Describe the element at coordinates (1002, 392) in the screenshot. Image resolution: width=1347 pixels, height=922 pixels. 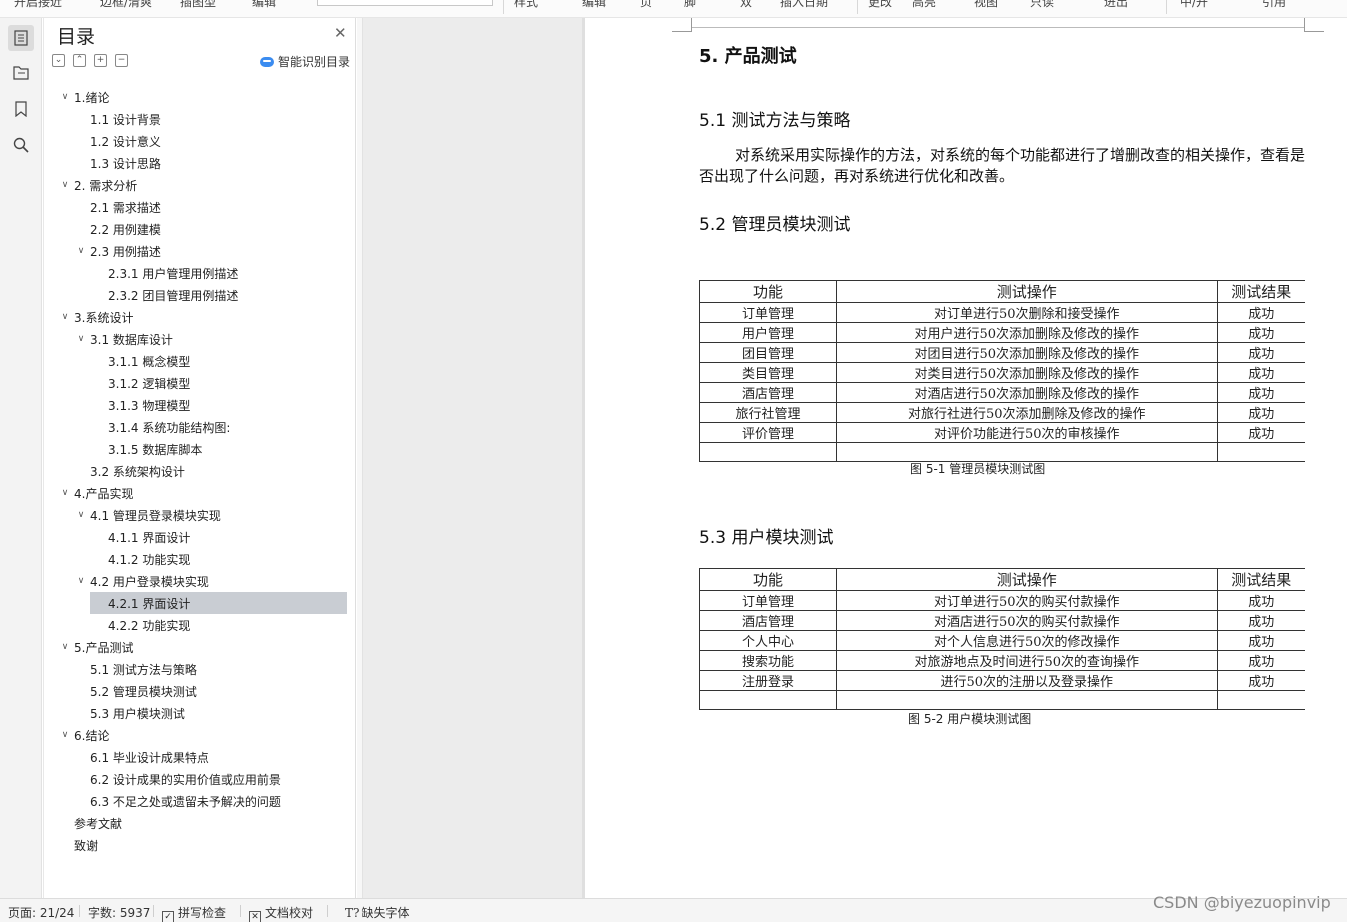
I see `table-row: 酒店管理 对酒店进行50次添加删除及修改的操作 成功` at that location.